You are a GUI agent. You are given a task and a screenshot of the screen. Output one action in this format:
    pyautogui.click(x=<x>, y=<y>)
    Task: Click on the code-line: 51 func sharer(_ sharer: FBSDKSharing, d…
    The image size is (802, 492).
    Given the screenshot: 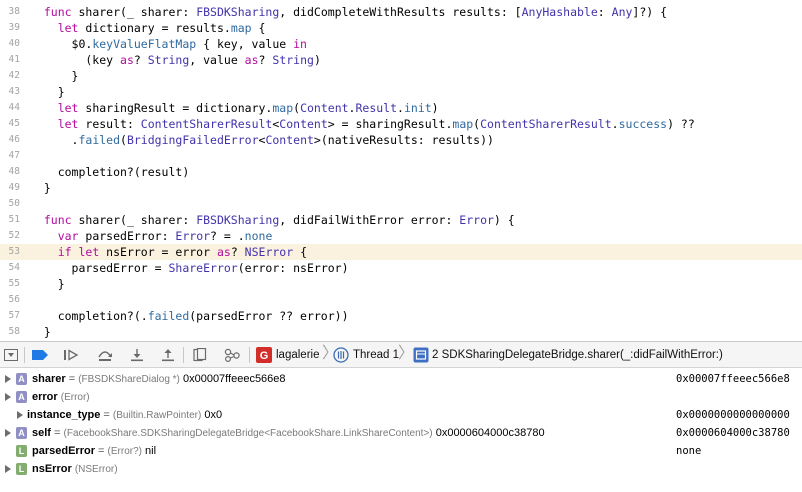 What is the action you would take?
    pyautogui.click(x=401, y=220)
    